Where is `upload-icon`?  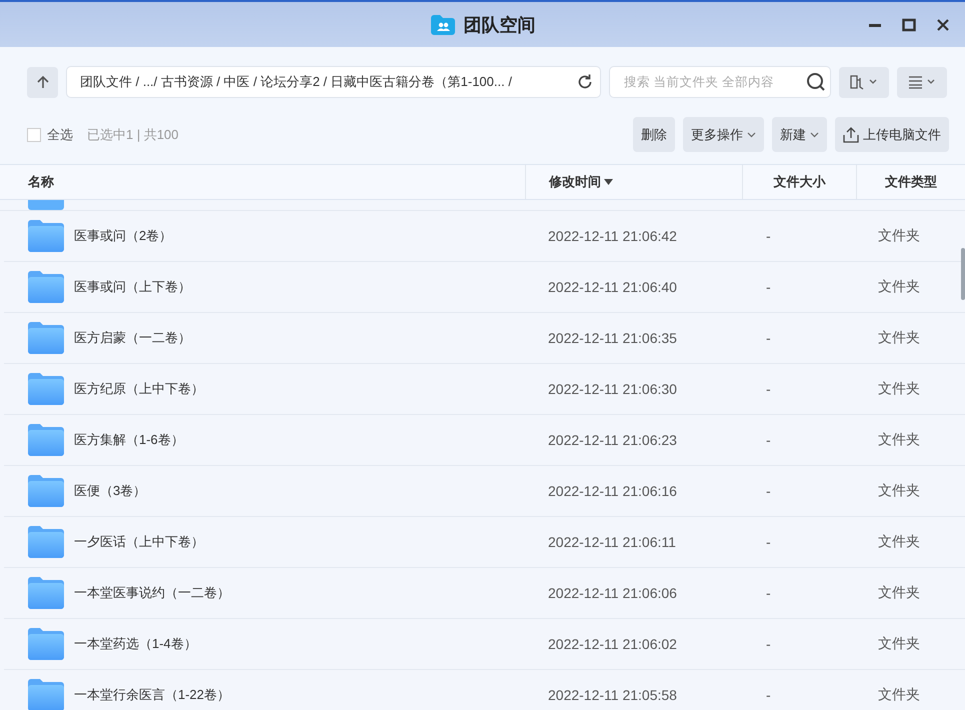
upload-icon is located at coordinates (851, 134).